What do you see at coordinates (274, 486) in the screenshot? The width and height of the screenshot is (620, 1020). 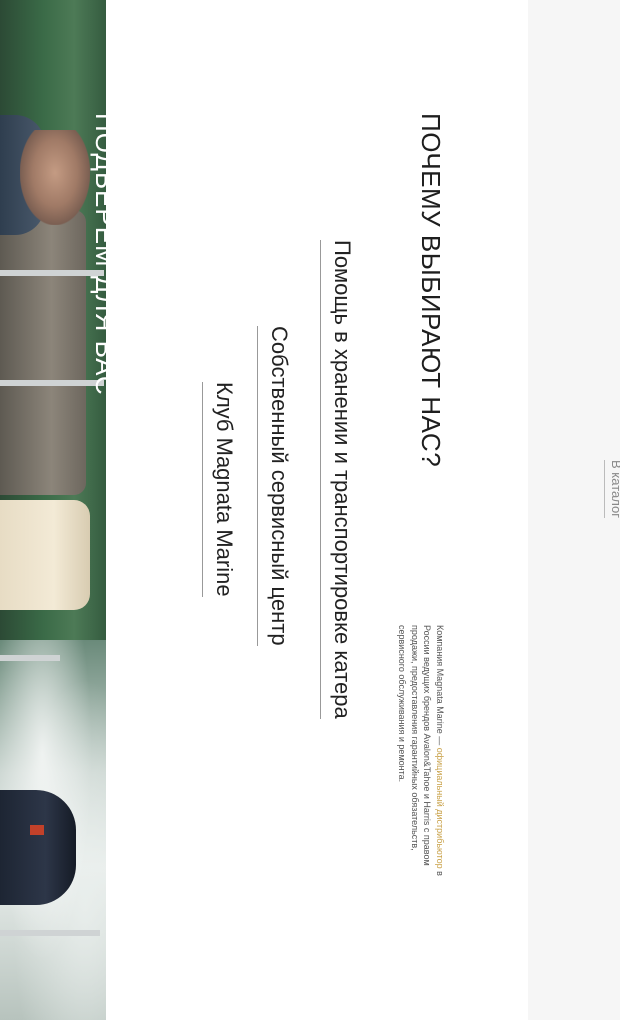 I see `feature-service-center: Собственный сервисный центр` at bounding box center [274, 486].